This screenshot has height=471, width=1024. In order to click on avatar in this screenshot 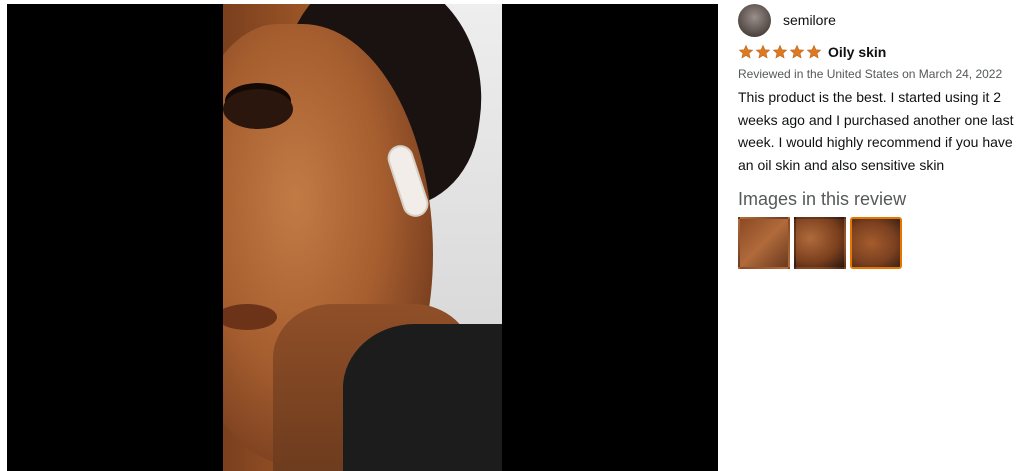, I will do `click(754, 20)`.